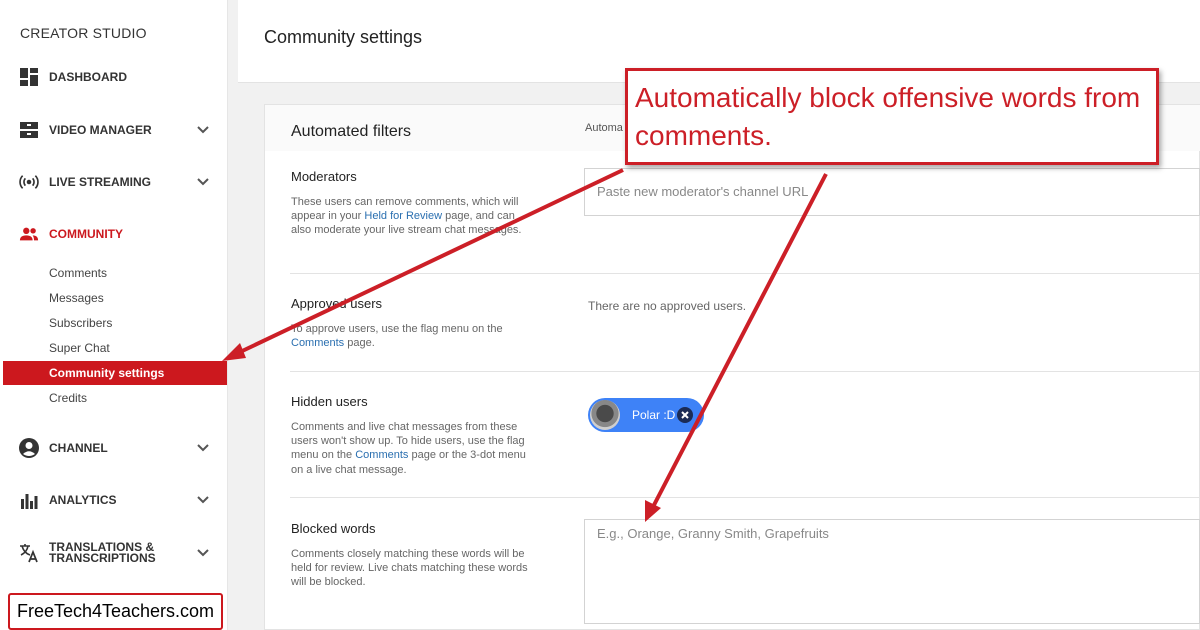 The image size is (1200, 630). I want to click on hidden-user-chip: Polar :D, so click(646, 415).